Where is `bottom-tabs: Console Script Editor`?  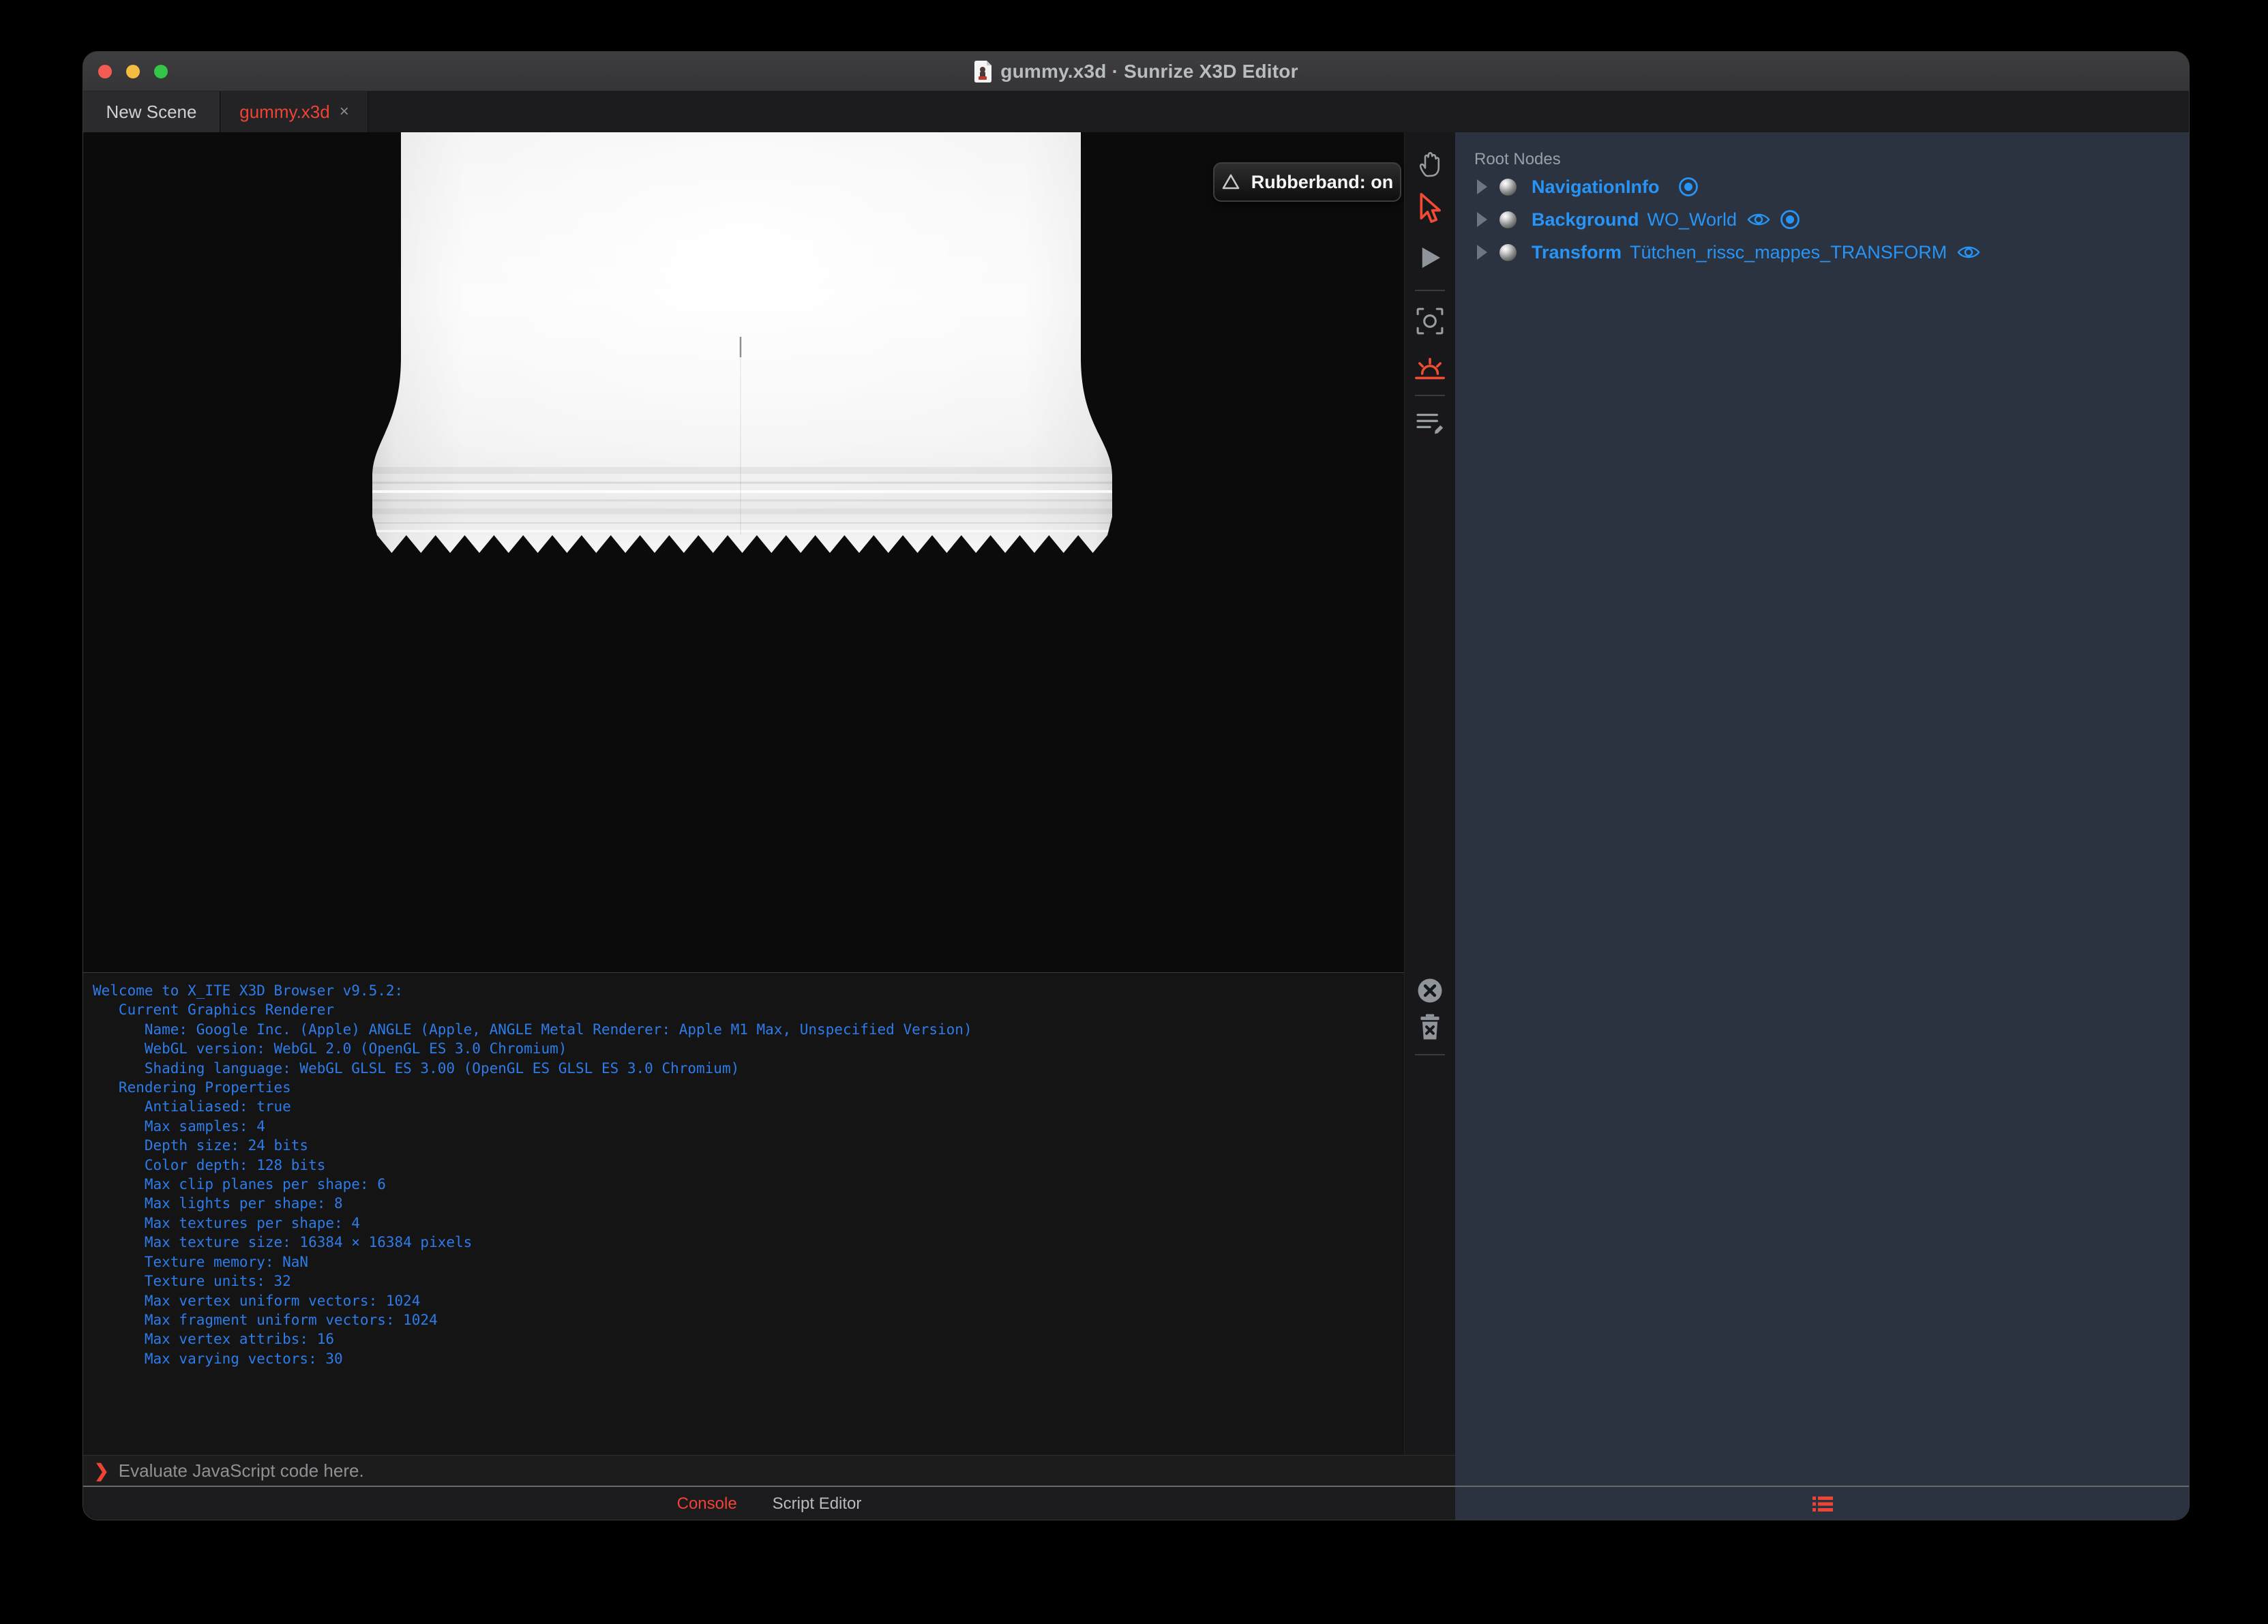 bottom-tabs: Console Script Editor is located at coordinates (769, 1503).